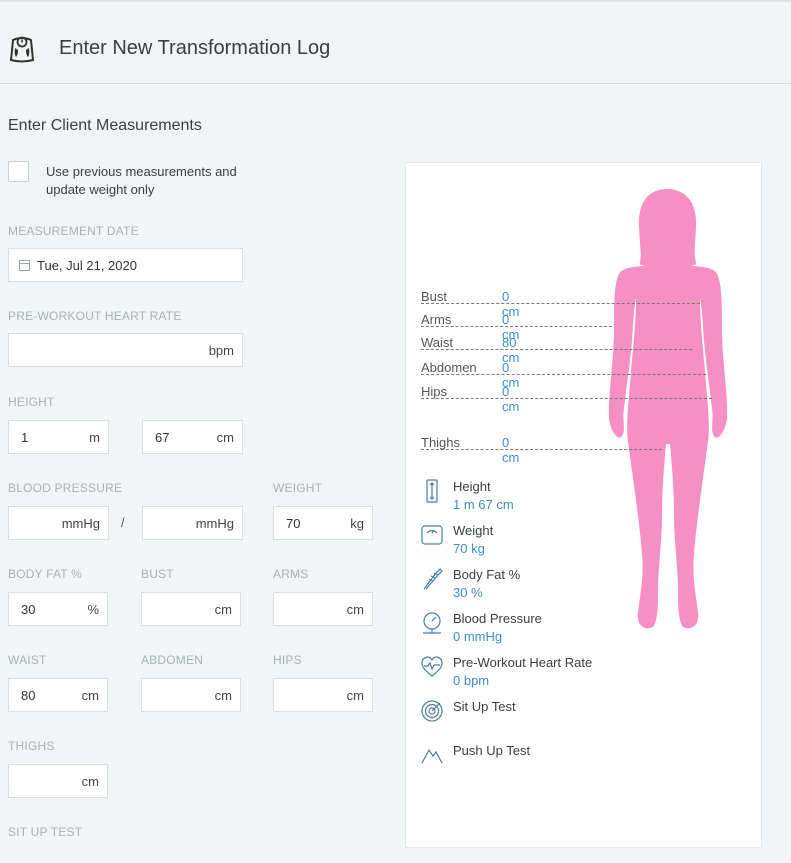 Image resolution: width=791 pixels, height=863 pixels. What do you see at coordinates (31, 402) in the screenshot?
I see `height-label: HEIGHT` at bounding box center [31, 402].